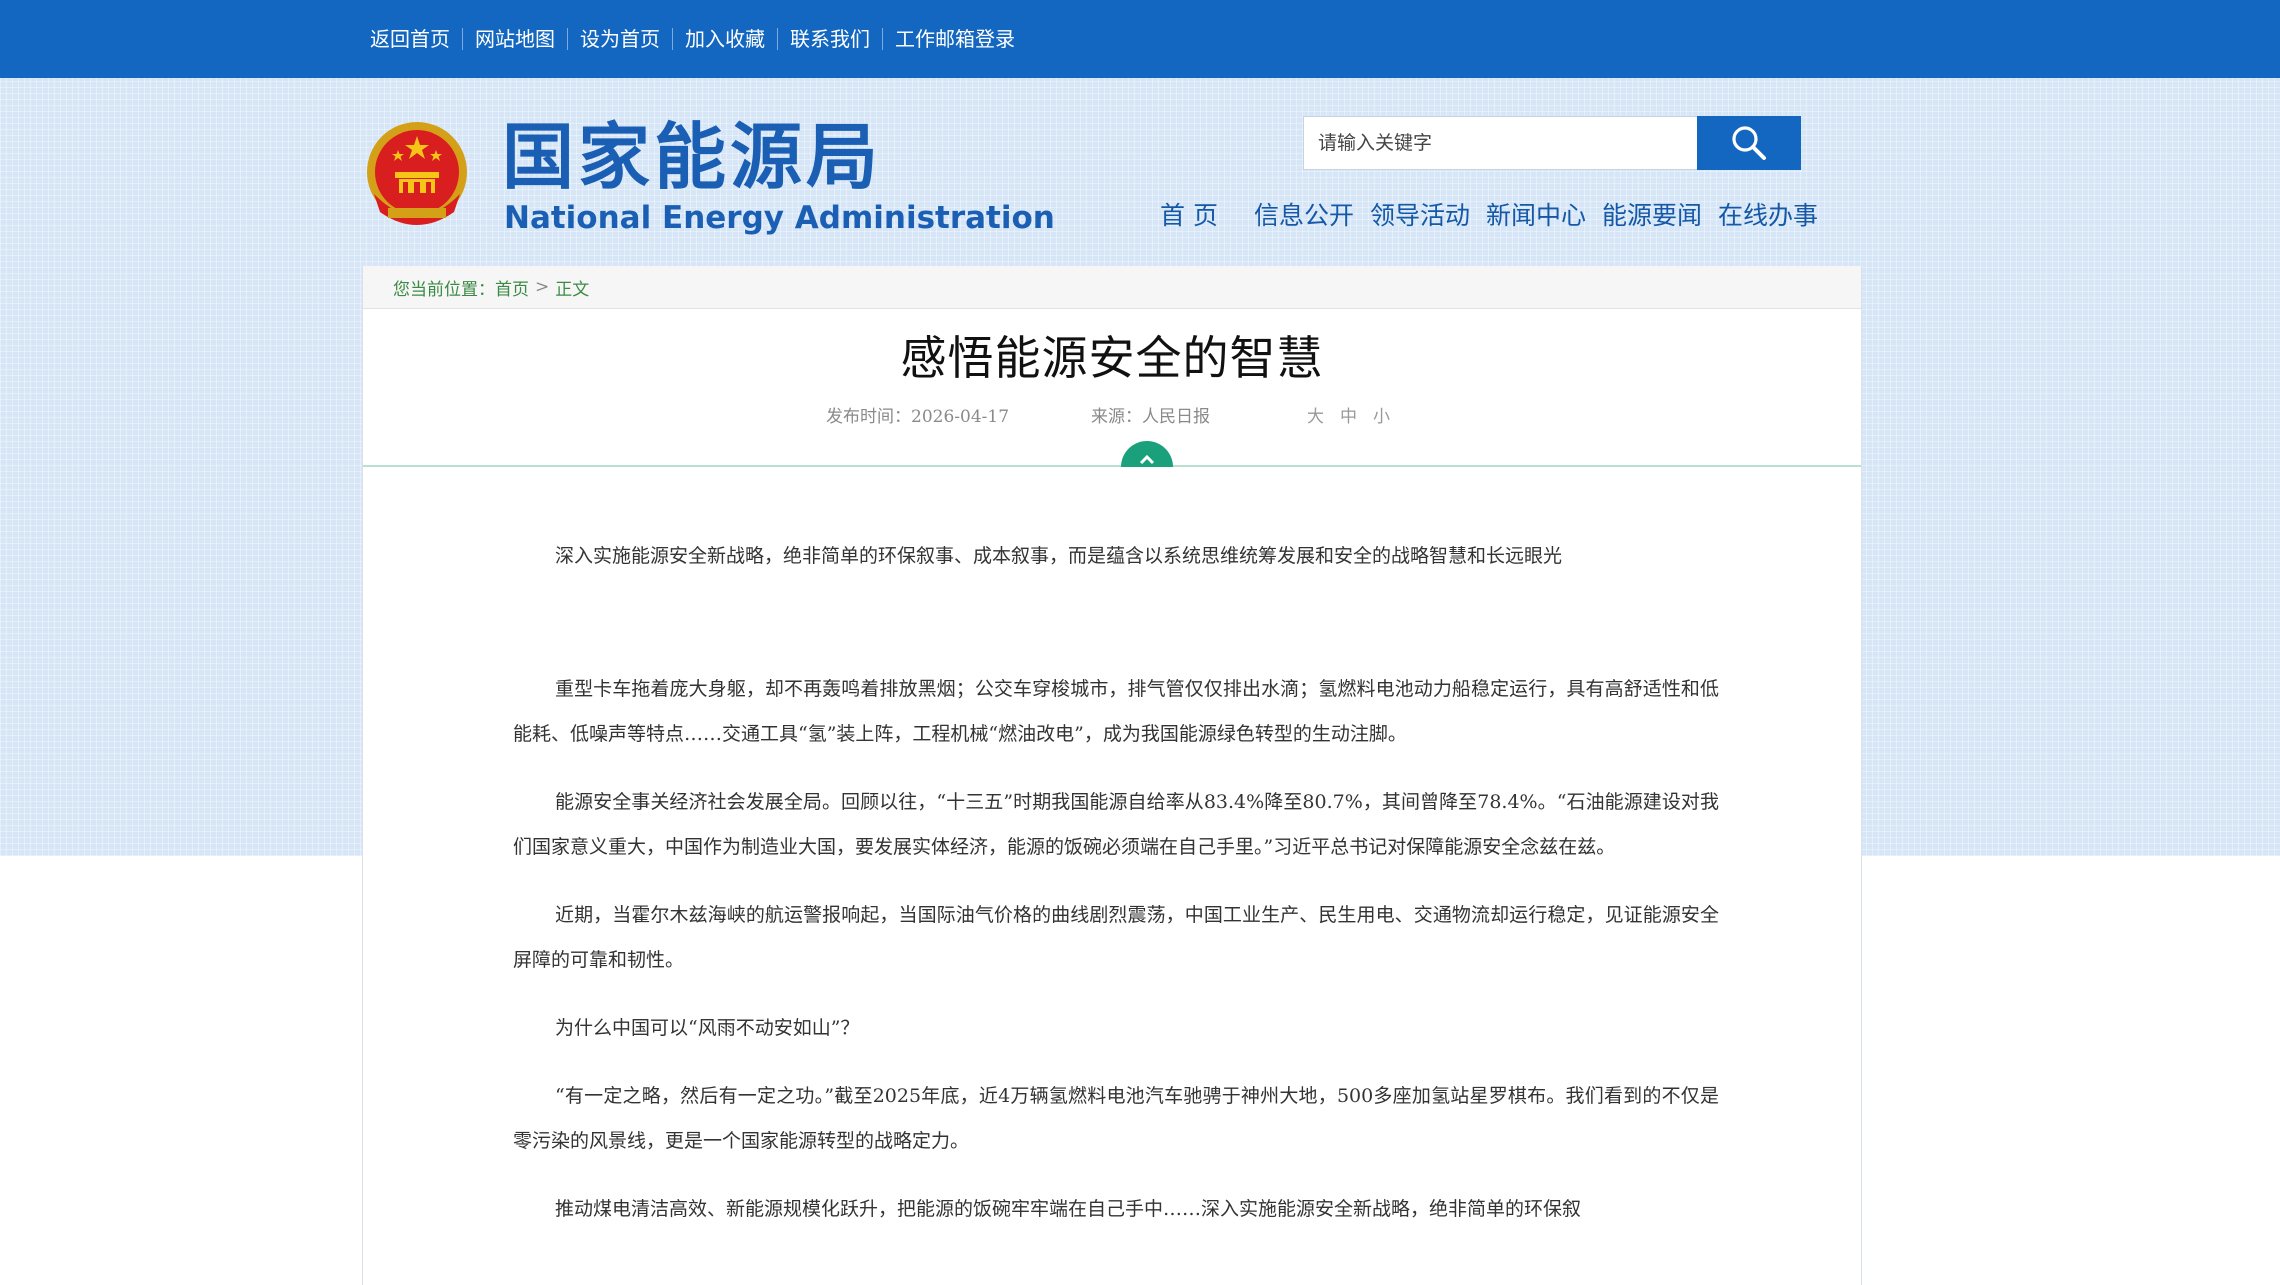 This screenshot has width=2280, height=1285. Describe the element at coordinates (1768, 216) in the screenshot. I see `nav-online-services: 在线办事` at that location.